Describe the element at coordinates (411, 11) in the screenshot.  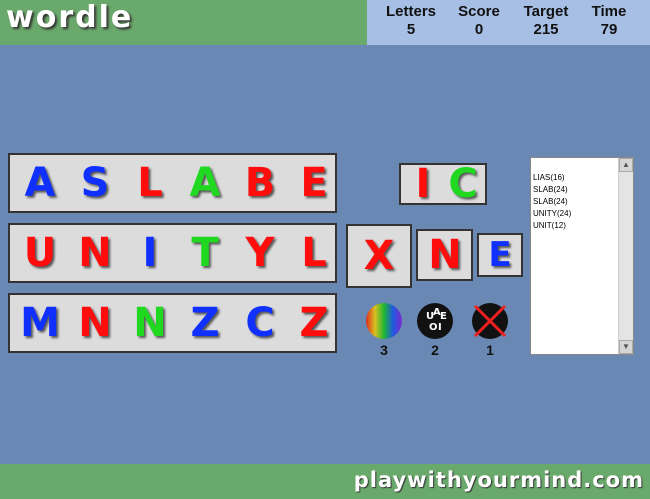
I see `stat-letters-label: Letters` at that location.